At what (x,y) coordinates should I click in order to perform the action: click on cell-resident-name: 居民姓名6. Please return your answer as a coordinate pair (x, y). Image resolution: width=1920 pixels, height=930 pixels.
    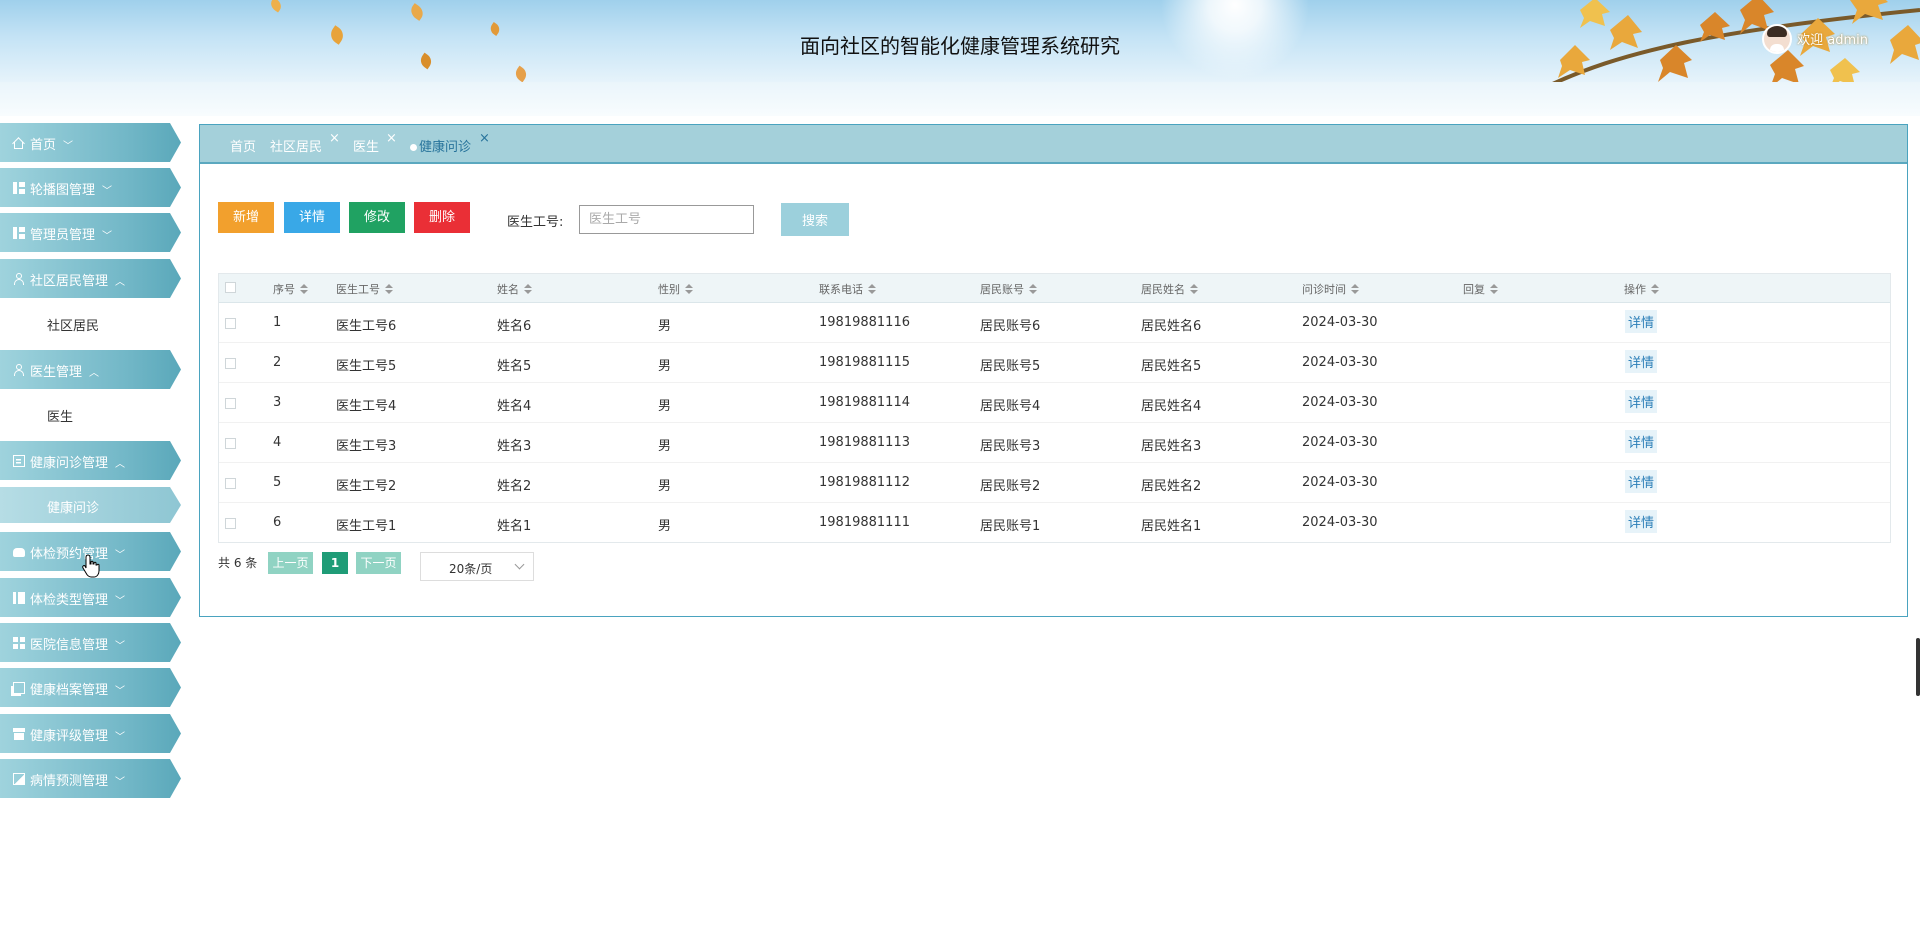
    Looking at the image, I should click on (1171, 326).